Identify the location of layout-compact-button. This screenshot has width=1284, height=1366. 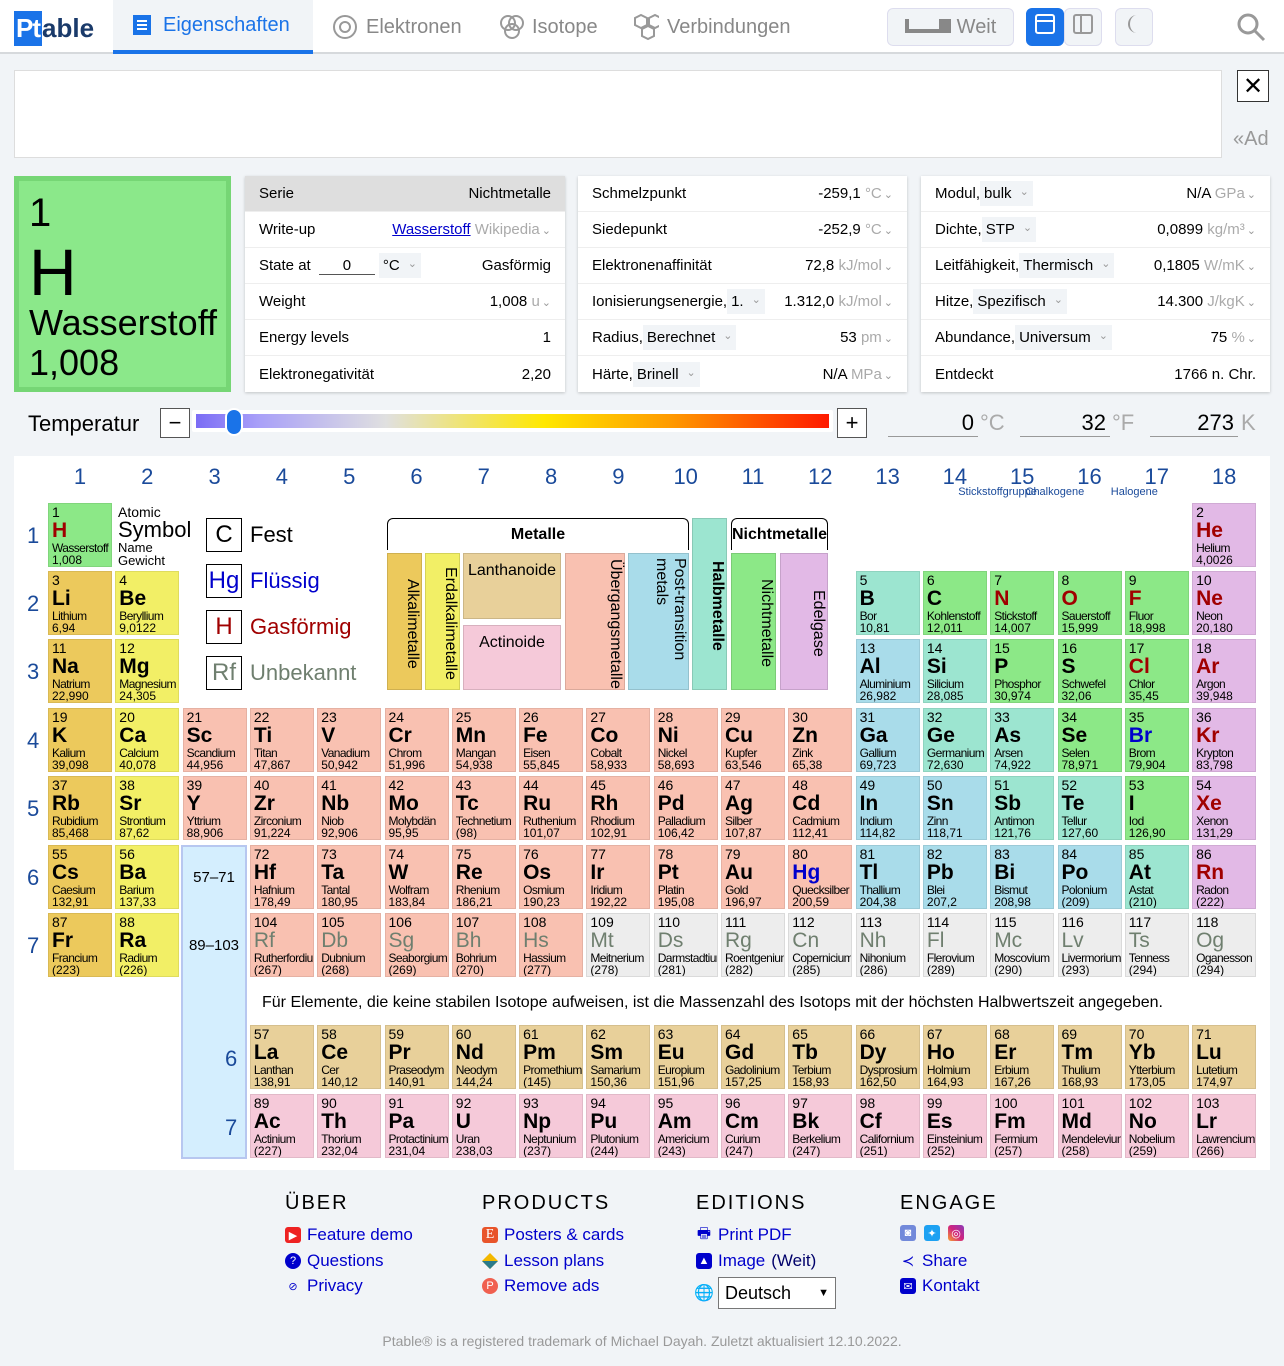
(1045, 27).